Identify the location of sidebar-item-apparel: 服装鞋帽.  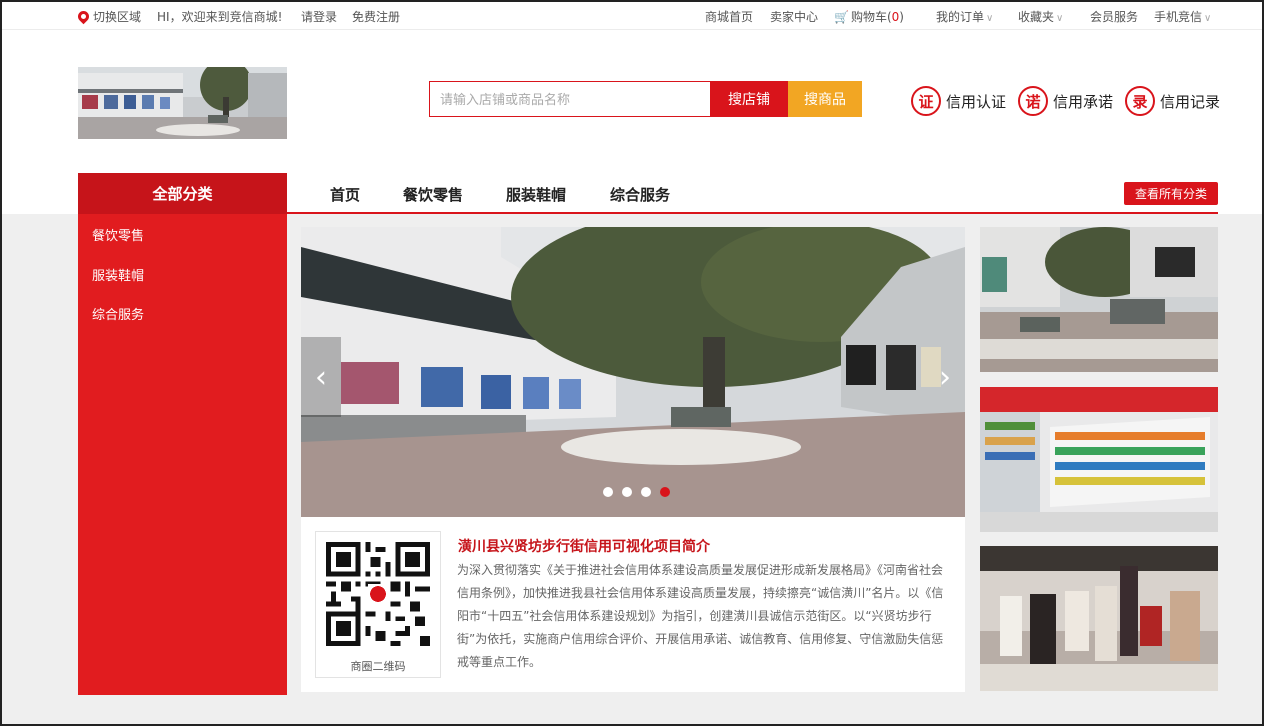
(118, 274).